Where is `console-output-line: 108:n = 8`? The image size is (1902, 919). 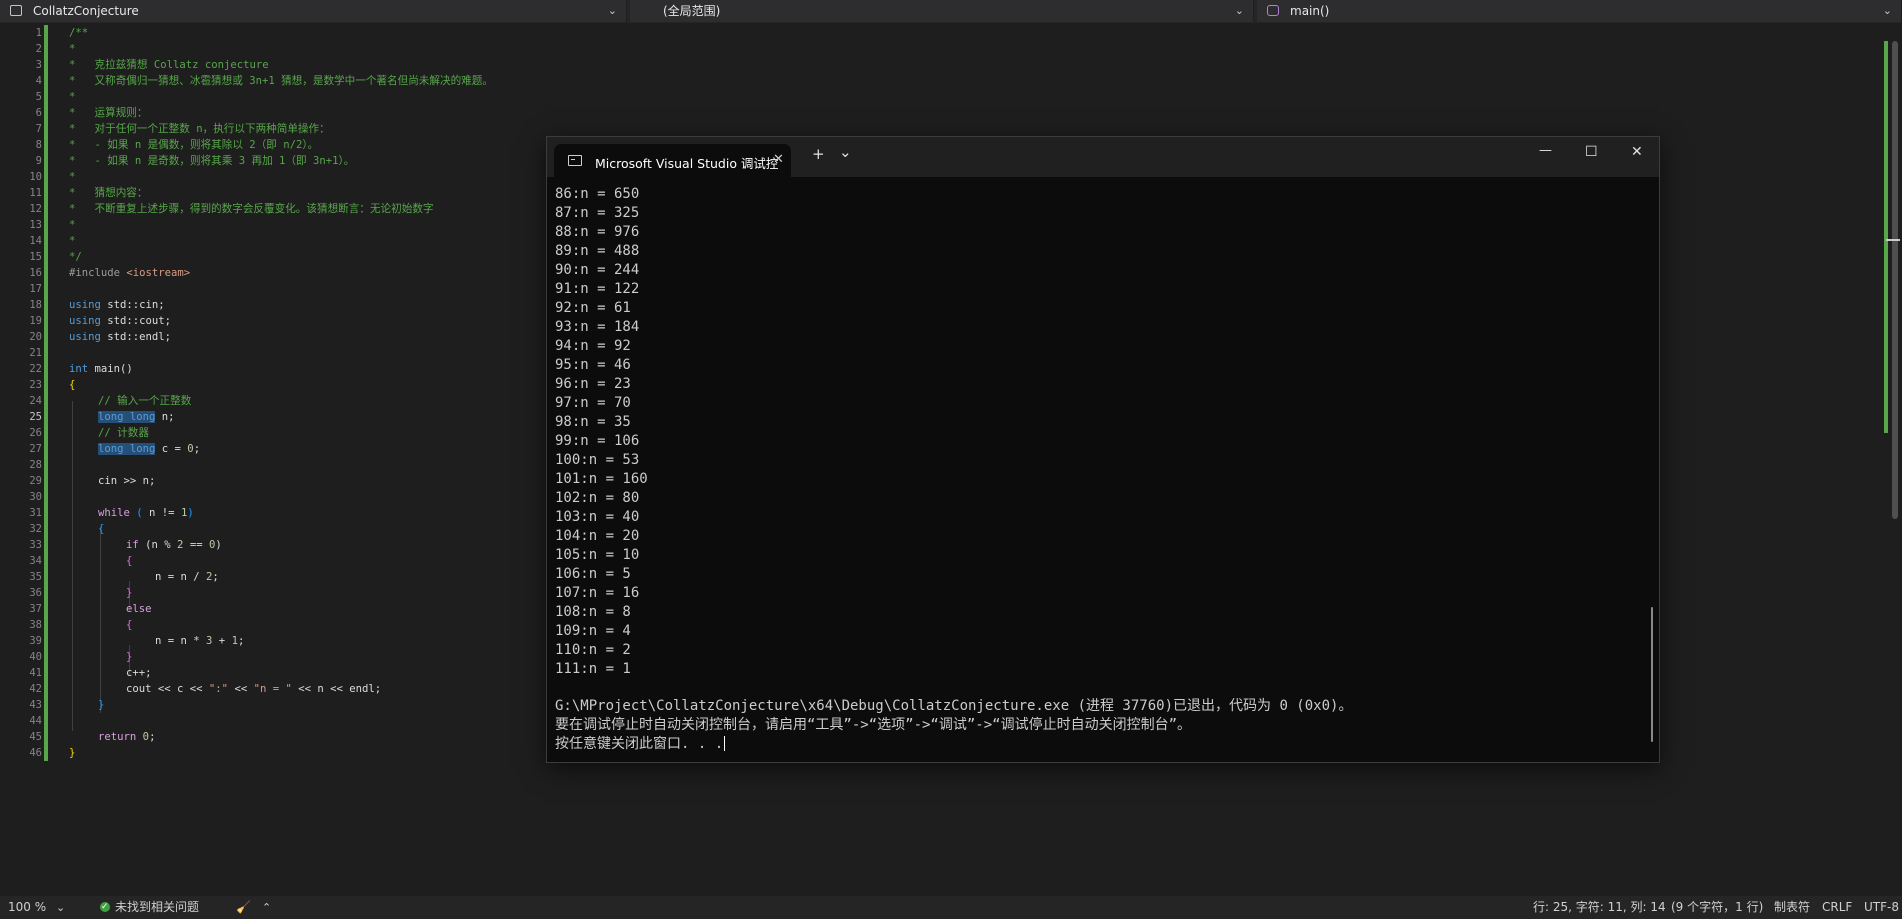
console-output-line: 108:n = 8 is located at coordinates (593, 612).